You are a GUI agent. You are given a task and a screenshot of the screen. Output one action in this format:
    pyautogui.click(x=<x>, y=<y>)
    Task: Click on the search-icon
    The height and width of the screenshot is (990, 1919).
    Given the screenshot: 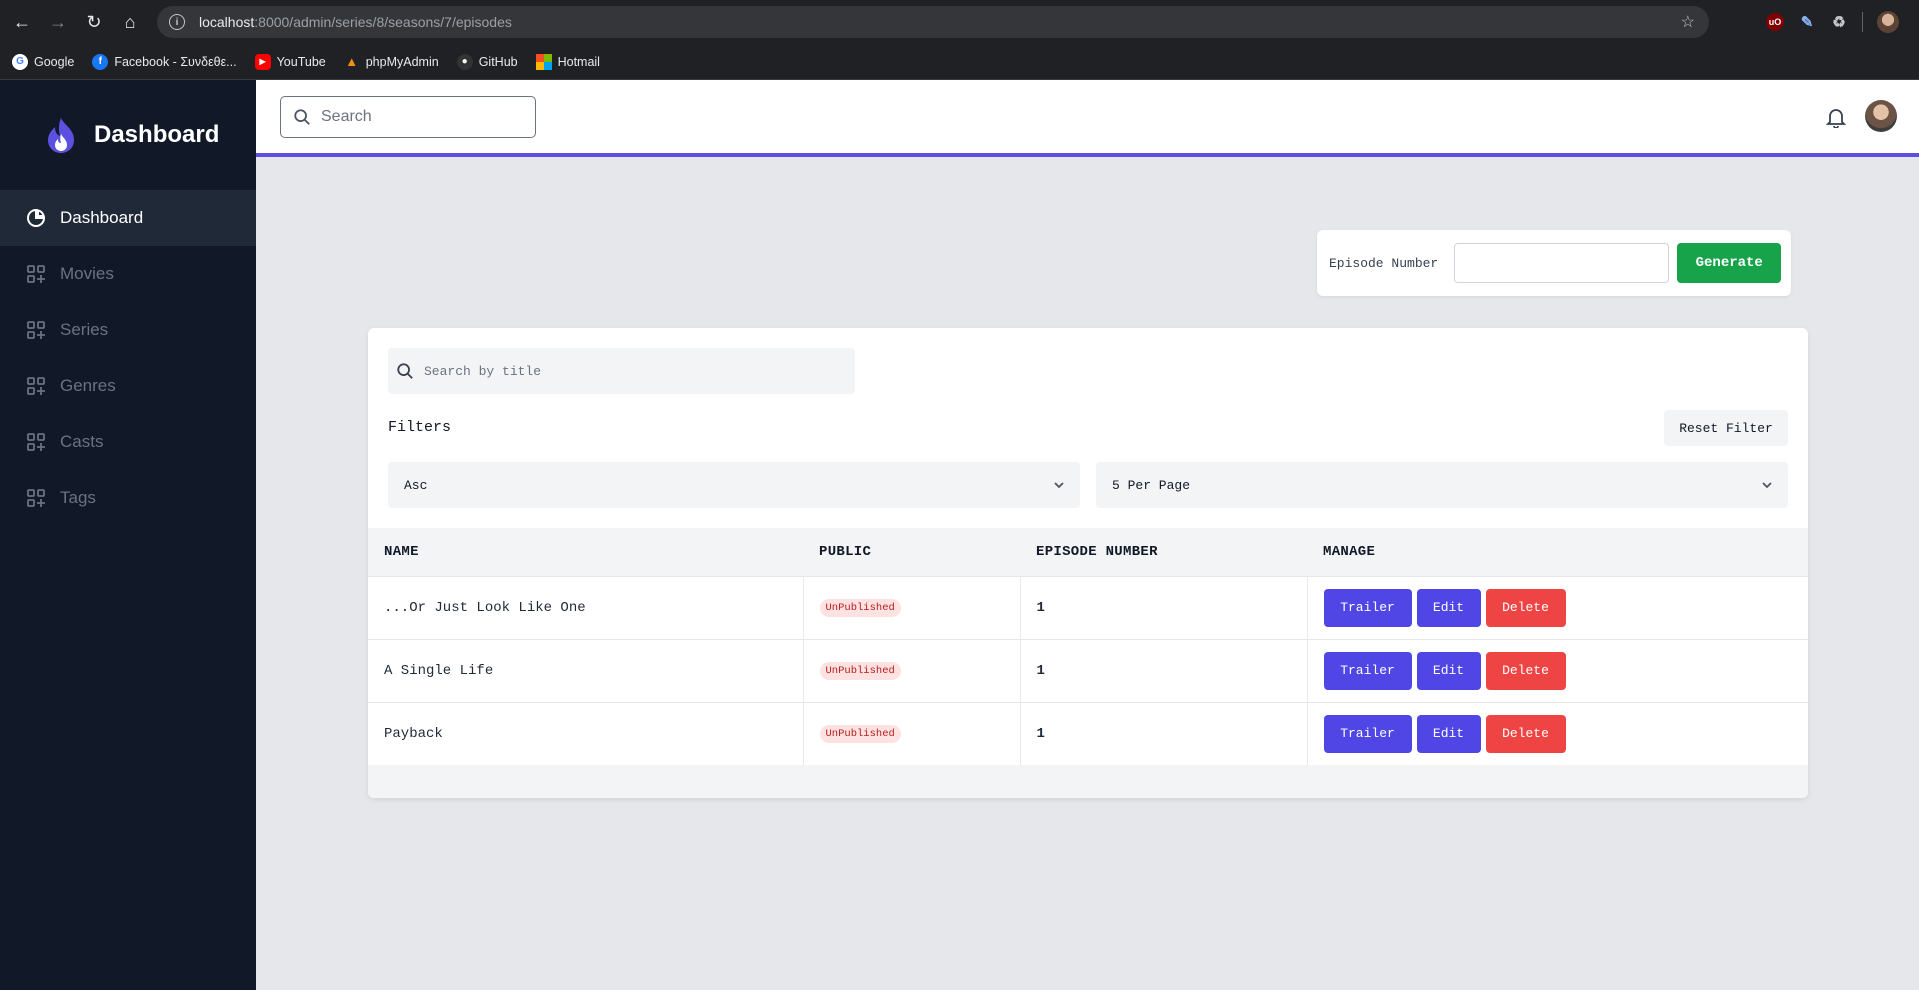 What is the action you would take?
    pyautogui.click(x=405, y=371)
    